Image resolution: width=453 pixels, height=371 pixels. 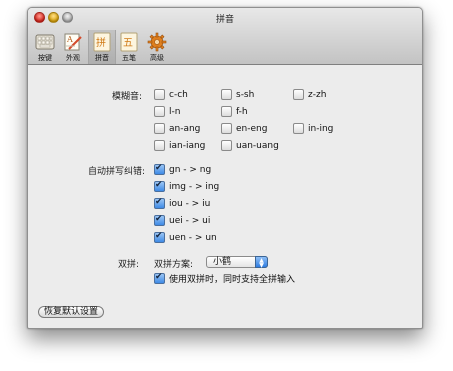 What do you see at coordinates (237, 262) in the screenshot?
I see `shuangpin-scheme-select: 小鹤 ▲ ▼` at bounding box center [237, 262].